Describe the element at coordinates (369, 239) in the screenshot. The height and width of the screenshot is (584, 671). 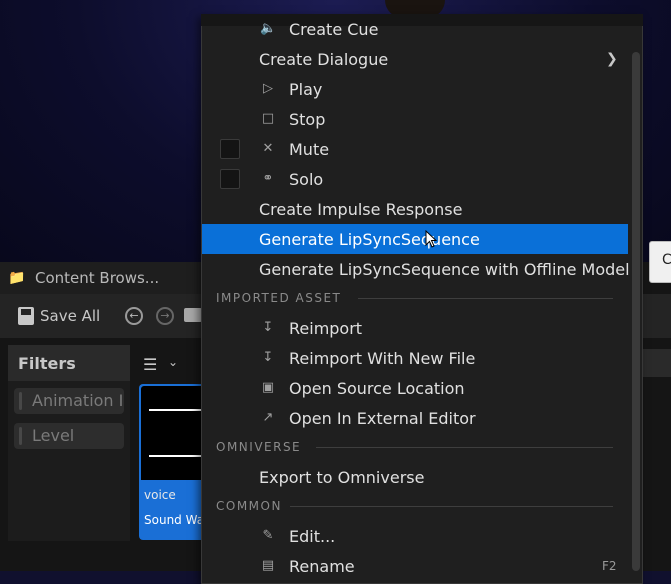
I see `menu-item-label: Generate LipSyncSequence` at that location.